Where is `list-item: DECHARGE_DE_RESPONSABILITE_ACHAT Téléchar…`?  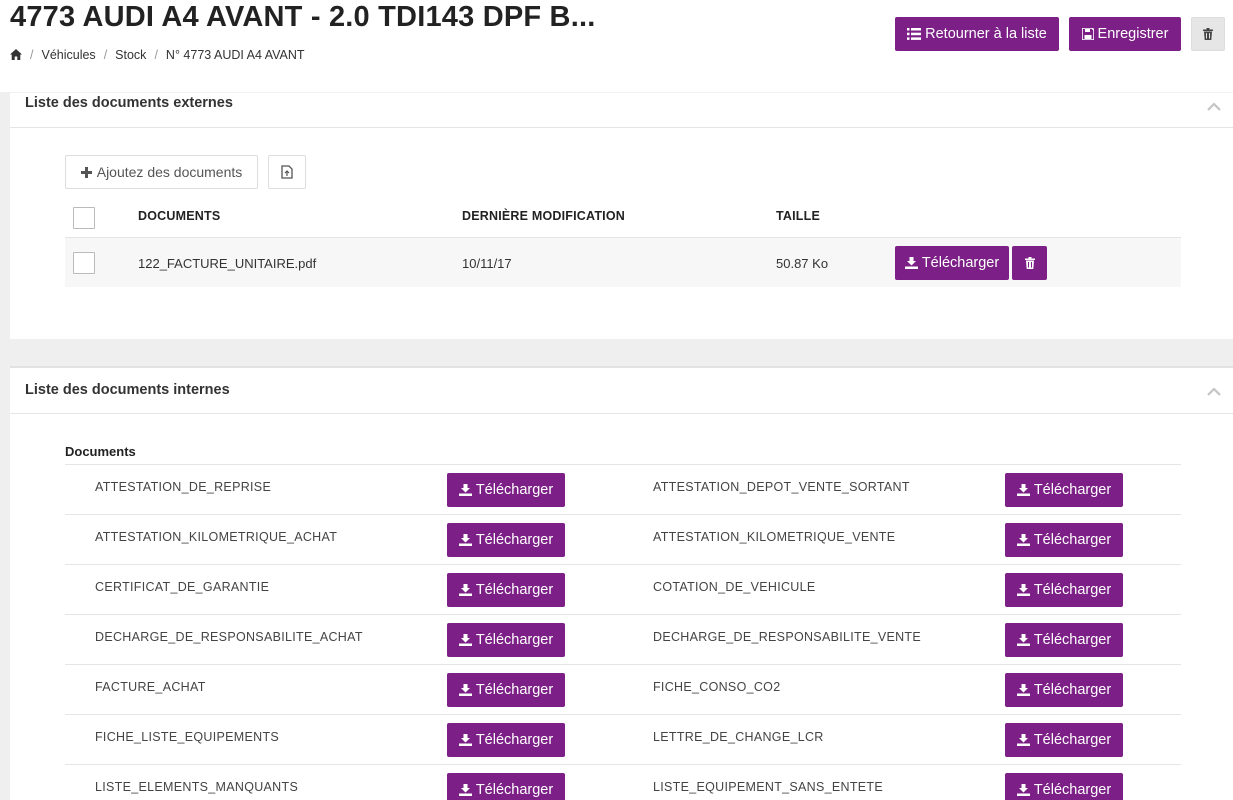 list-item: DECHARGE_DE_RESPONSABILITE_ACHAT Téléchar… is located at coordinates (623, 639).